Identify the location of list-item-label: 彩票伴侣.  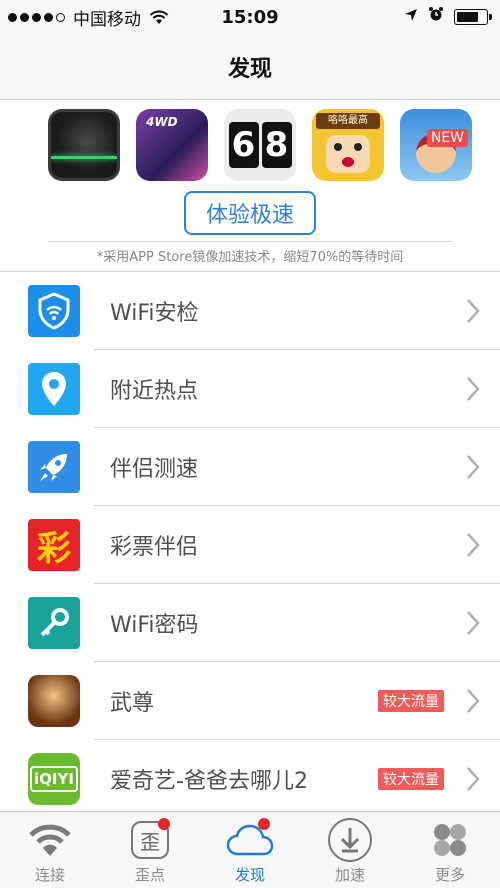
(154, 547).